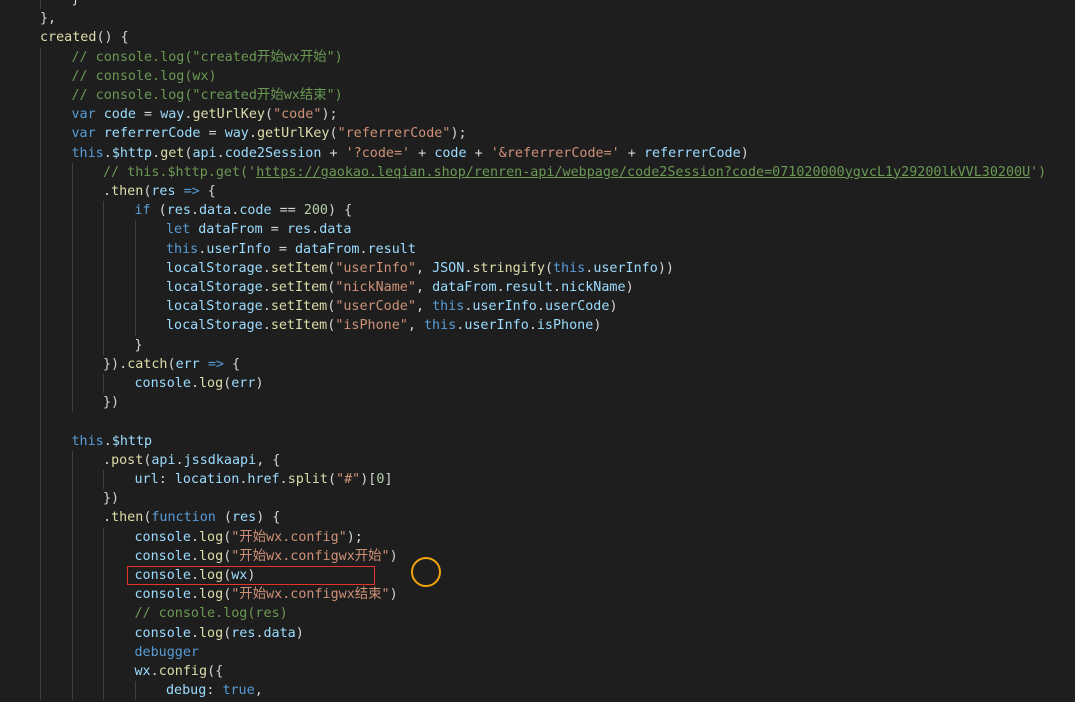  I want to click on code-line, so click(537, 422).